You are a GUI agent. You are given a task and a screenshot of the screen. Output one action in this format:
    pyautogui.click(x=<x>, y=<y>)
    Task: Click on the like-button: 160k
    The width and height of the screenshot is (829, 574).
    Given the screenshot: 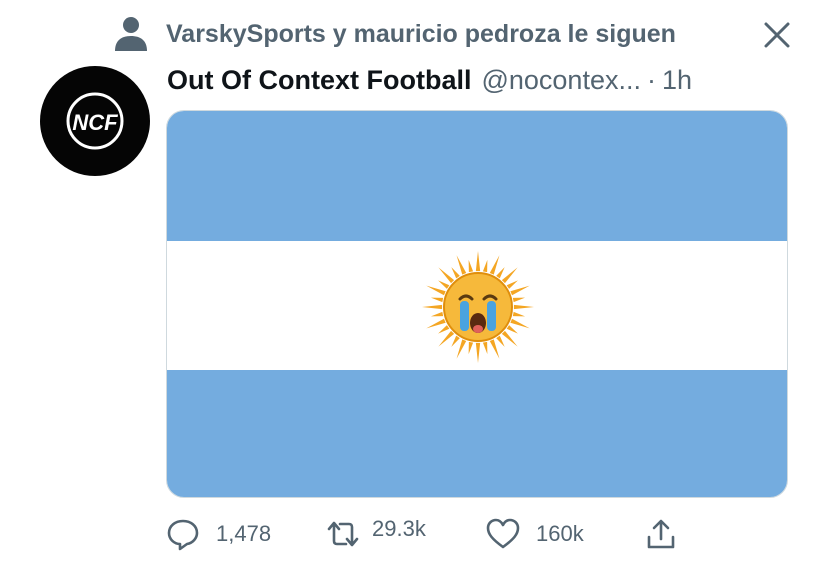 What is the action you would take?
    pyautogui.click(x=535, y=534)
    